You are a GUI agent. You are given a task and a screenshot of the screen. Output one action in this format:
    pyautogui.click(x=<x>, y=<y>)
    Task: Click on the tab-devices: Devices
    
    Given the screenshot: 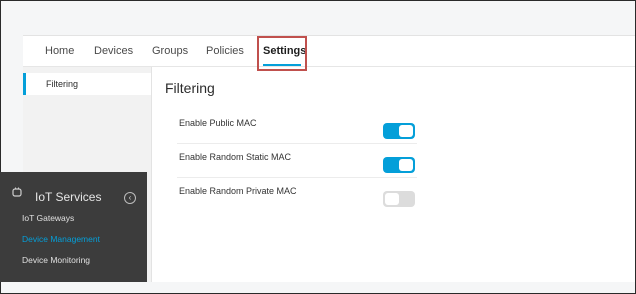 What is the action you would take?
    pyautogui.click(x=113, y=51)
    